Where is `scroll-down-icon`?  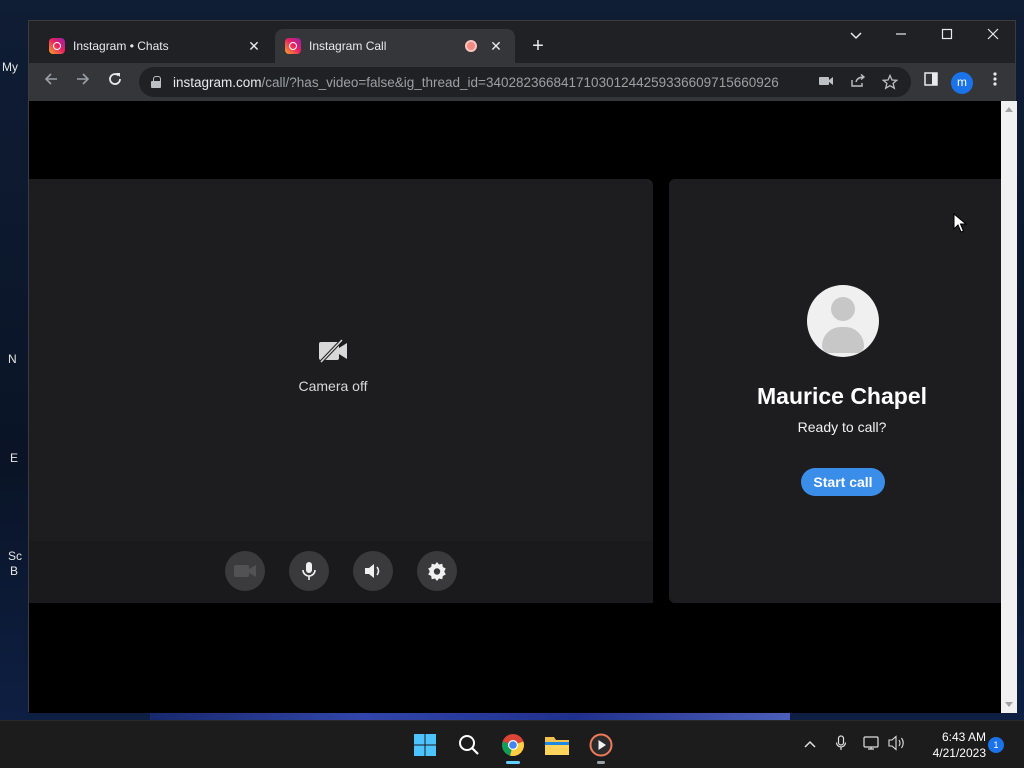
scroll-down-icon is located at coordinates (1009, 704).